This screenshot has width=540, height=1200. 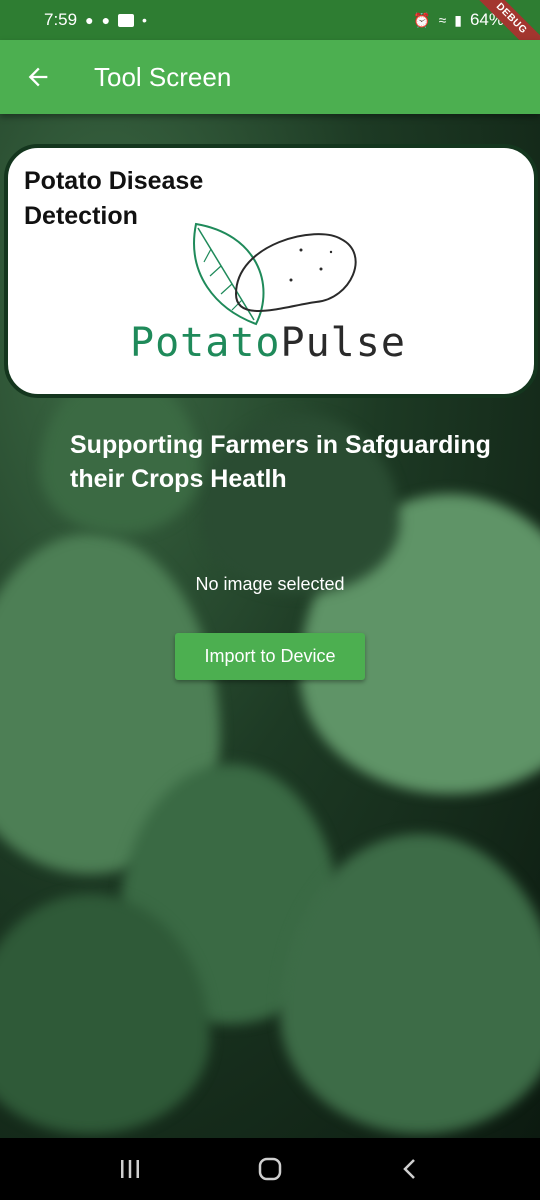 I want to click on arrow-left-icon, so click(x=38, y=77).